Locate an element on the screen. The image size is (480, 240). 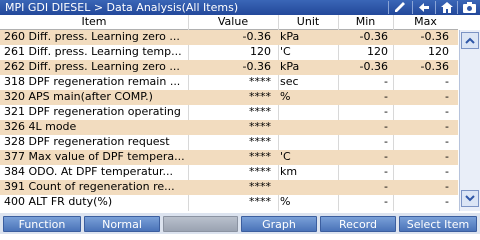
scroll-down-button is located at coordinates (470, 198).